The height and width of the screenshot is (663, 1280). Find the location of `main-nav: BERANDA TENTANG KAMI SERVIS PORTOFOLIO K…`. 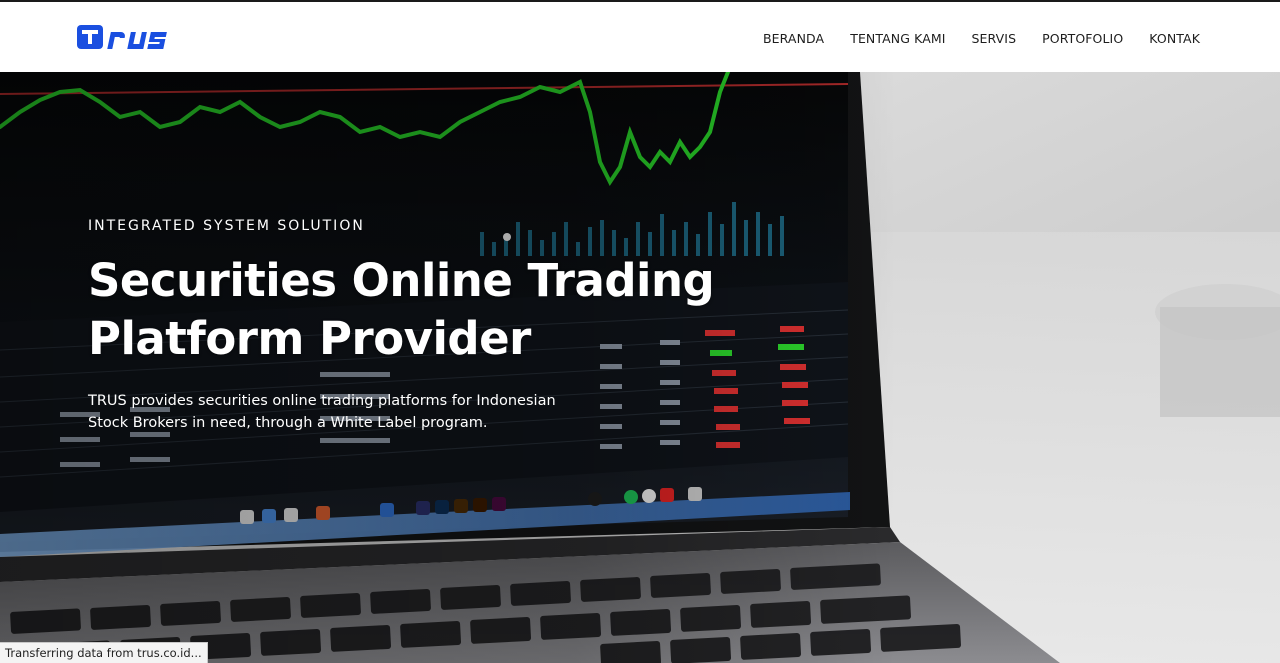

main-nav: BERANDA TENTANG KAMI SERVIS PORTOFOLIO K… is located at coordinates (981, 38).